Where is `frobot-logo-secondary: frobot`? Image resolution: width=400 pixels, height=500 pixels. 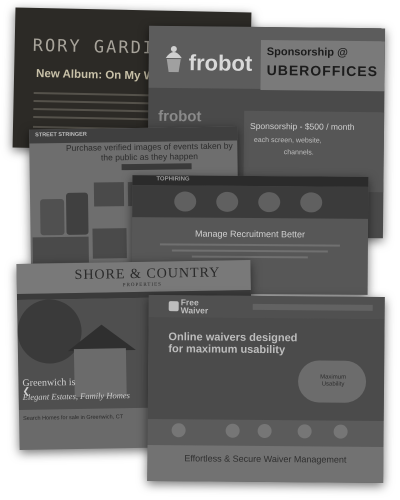
frobot-logo-secondary: frobot is located at coordinates (180, 116).